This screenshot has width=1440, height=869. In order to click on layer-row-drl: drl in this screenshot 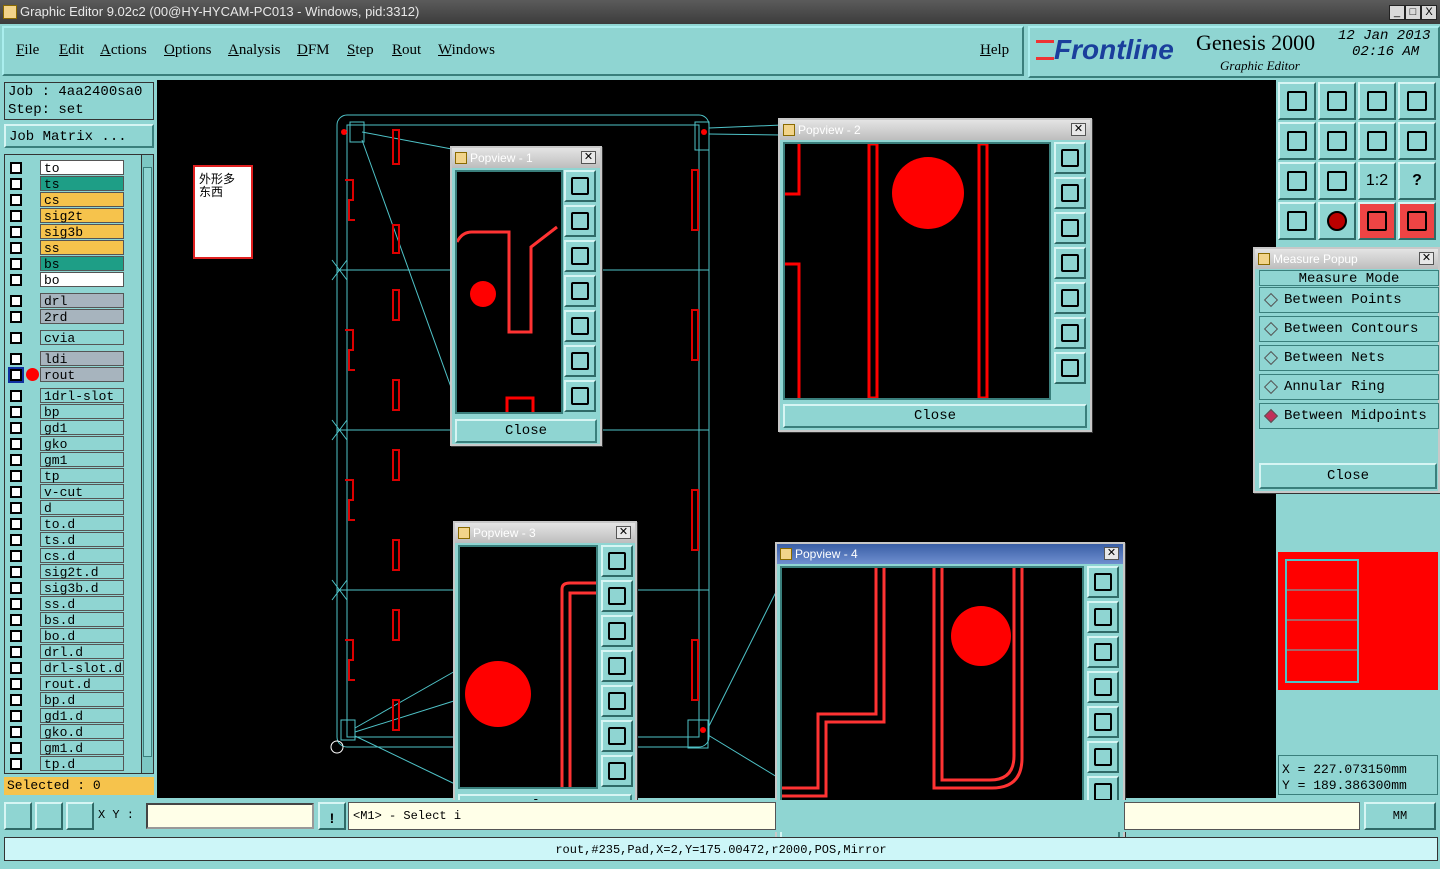, I will do `click(66, 301)`.